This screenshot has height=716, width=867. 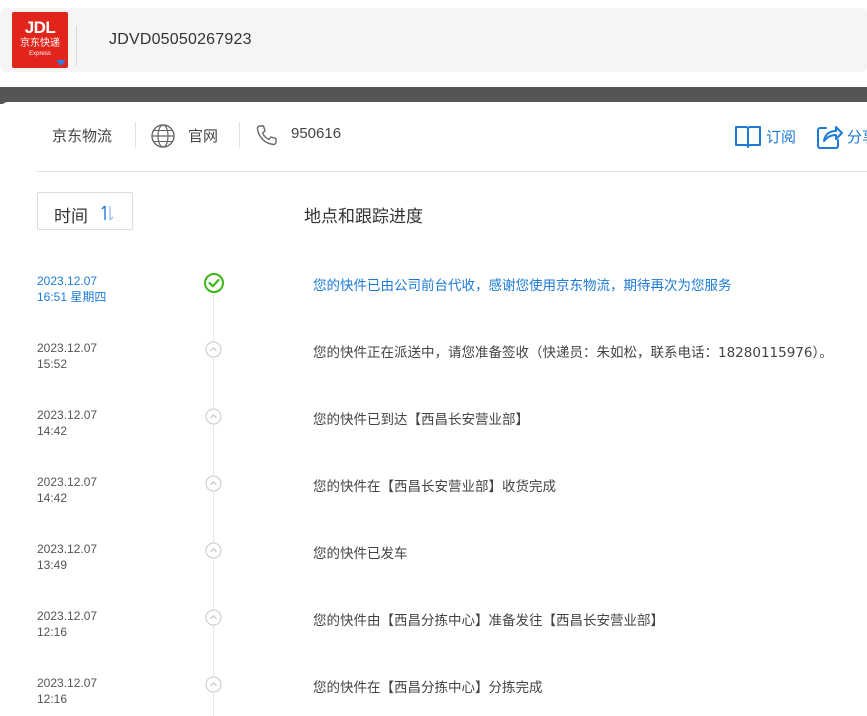 I want to click on delivered-check-icon, so click(x=214, y=283).